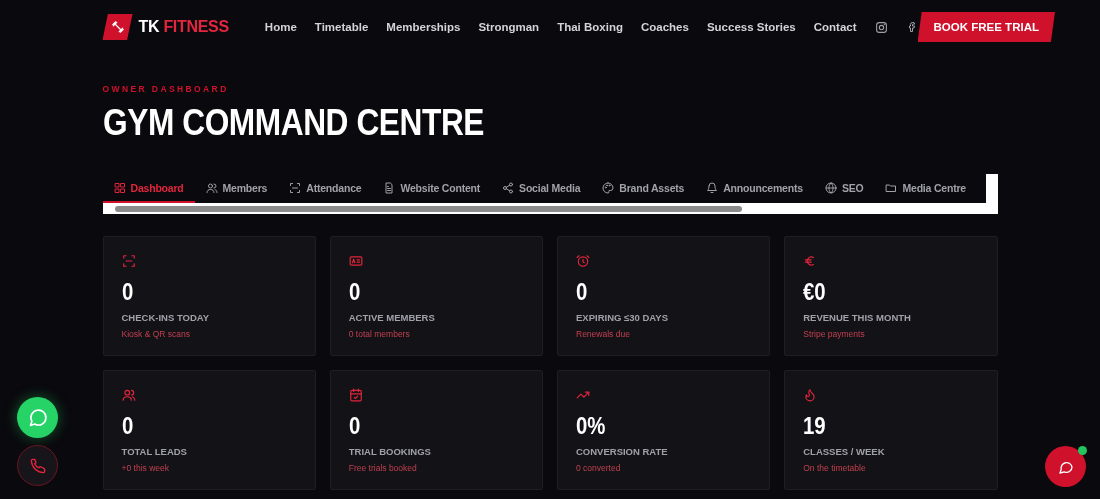  What do you see at coordinates (509, 27) in the screenshot?
I see `nav-link: Strongman` at bounding box center [509, 27].